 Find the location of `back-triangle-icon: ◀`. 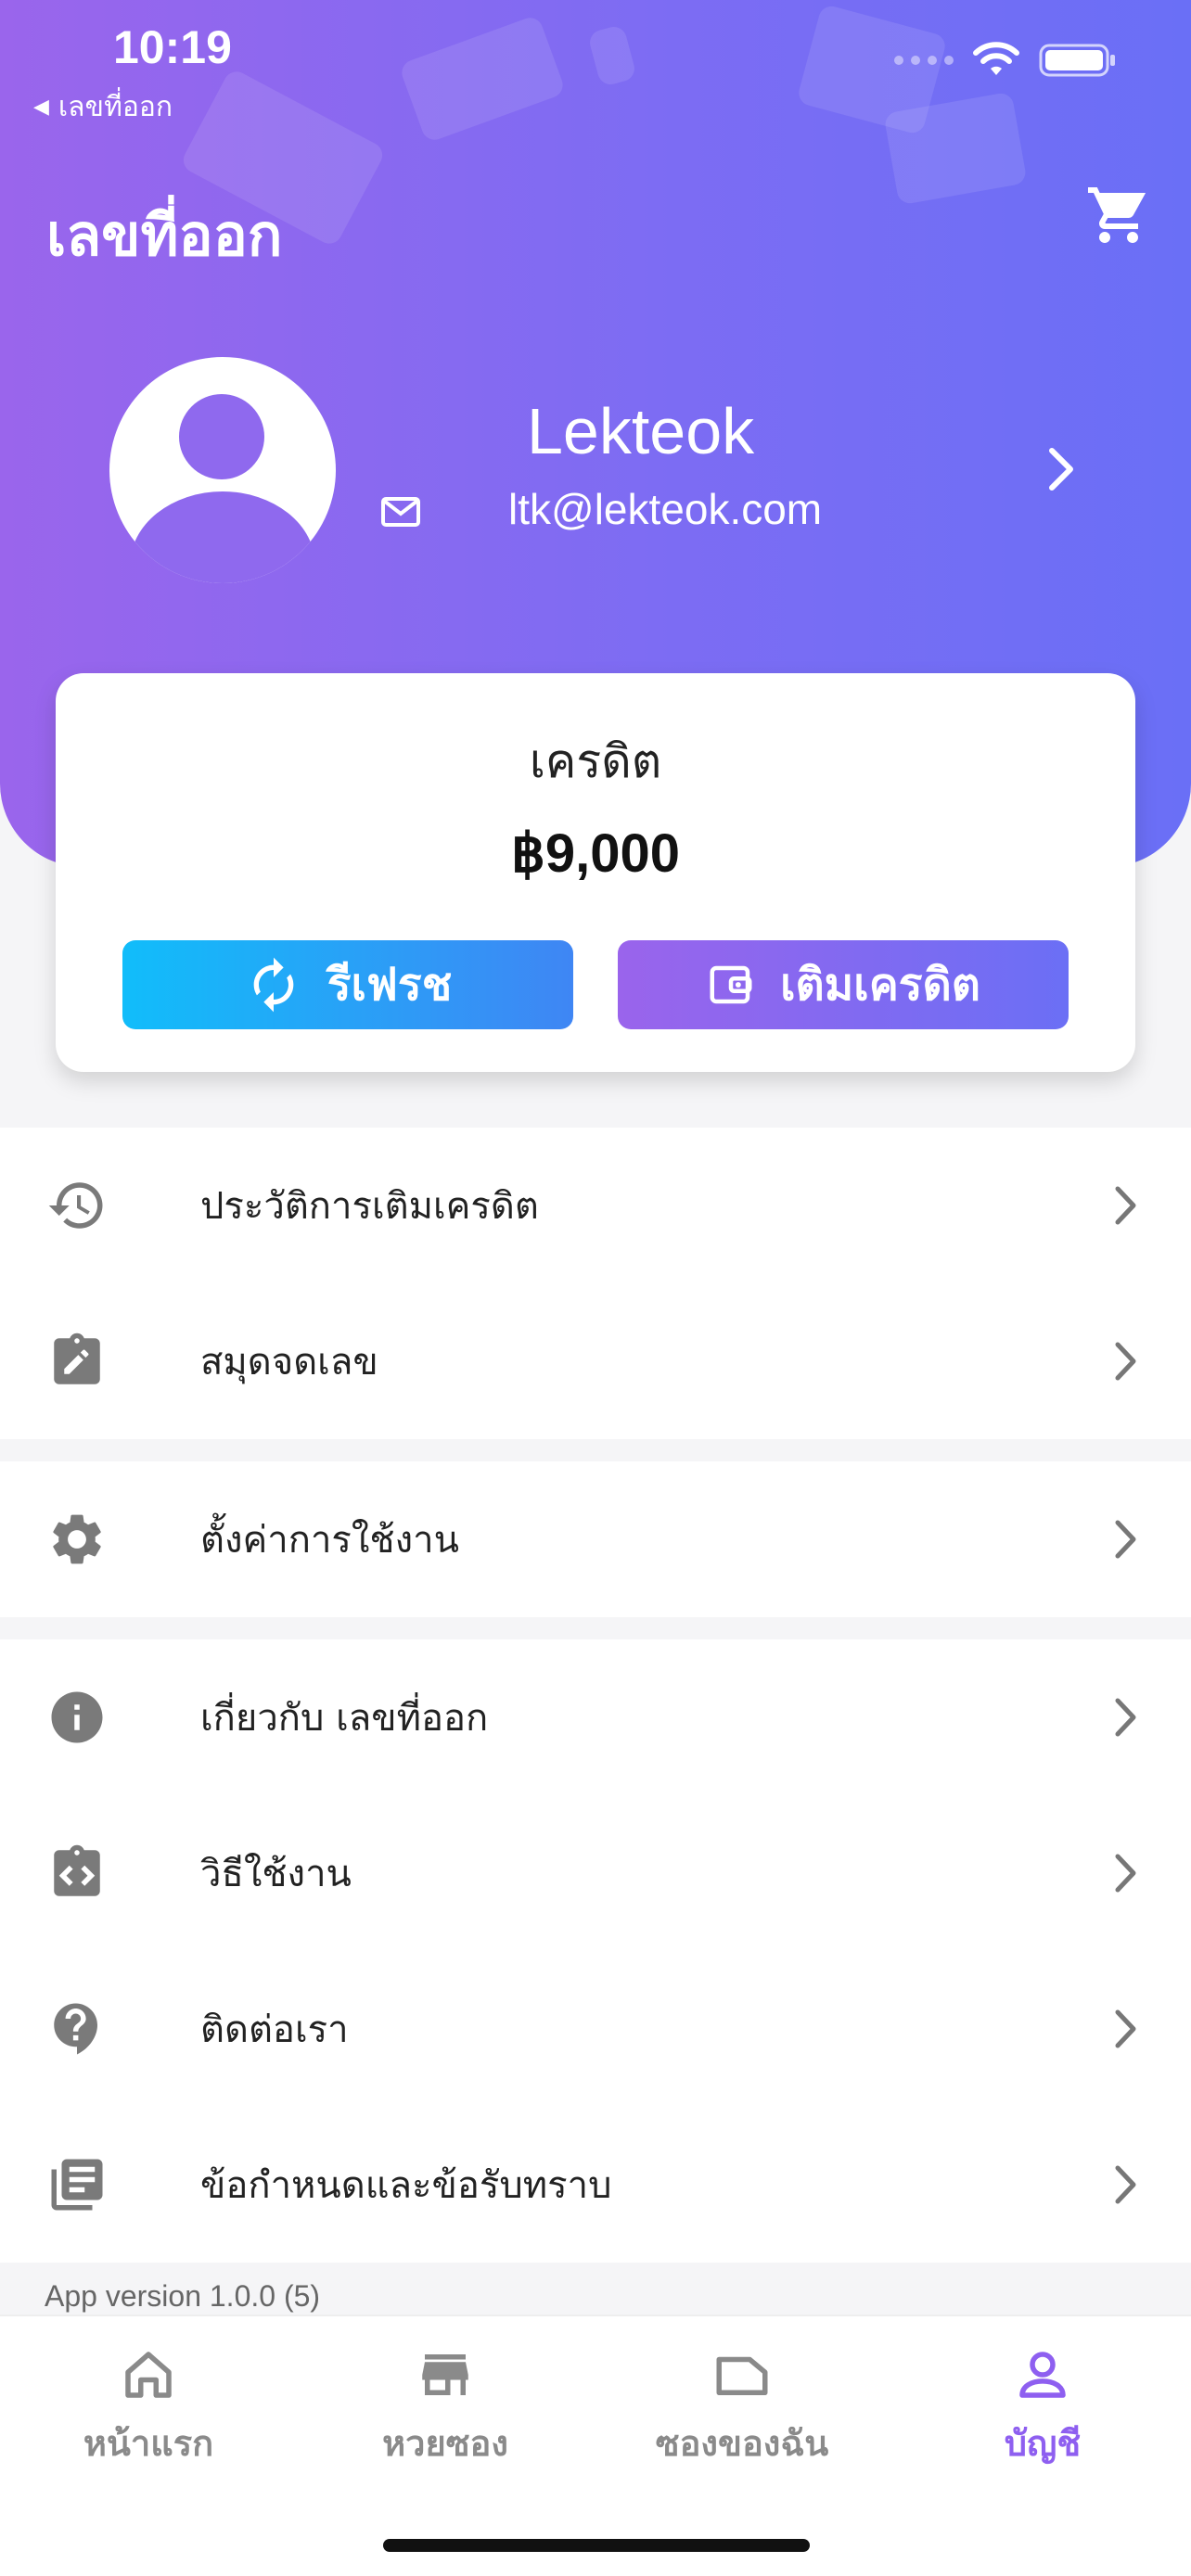

back-triangle-icon: ◀ is located at coordinates (41, 107).